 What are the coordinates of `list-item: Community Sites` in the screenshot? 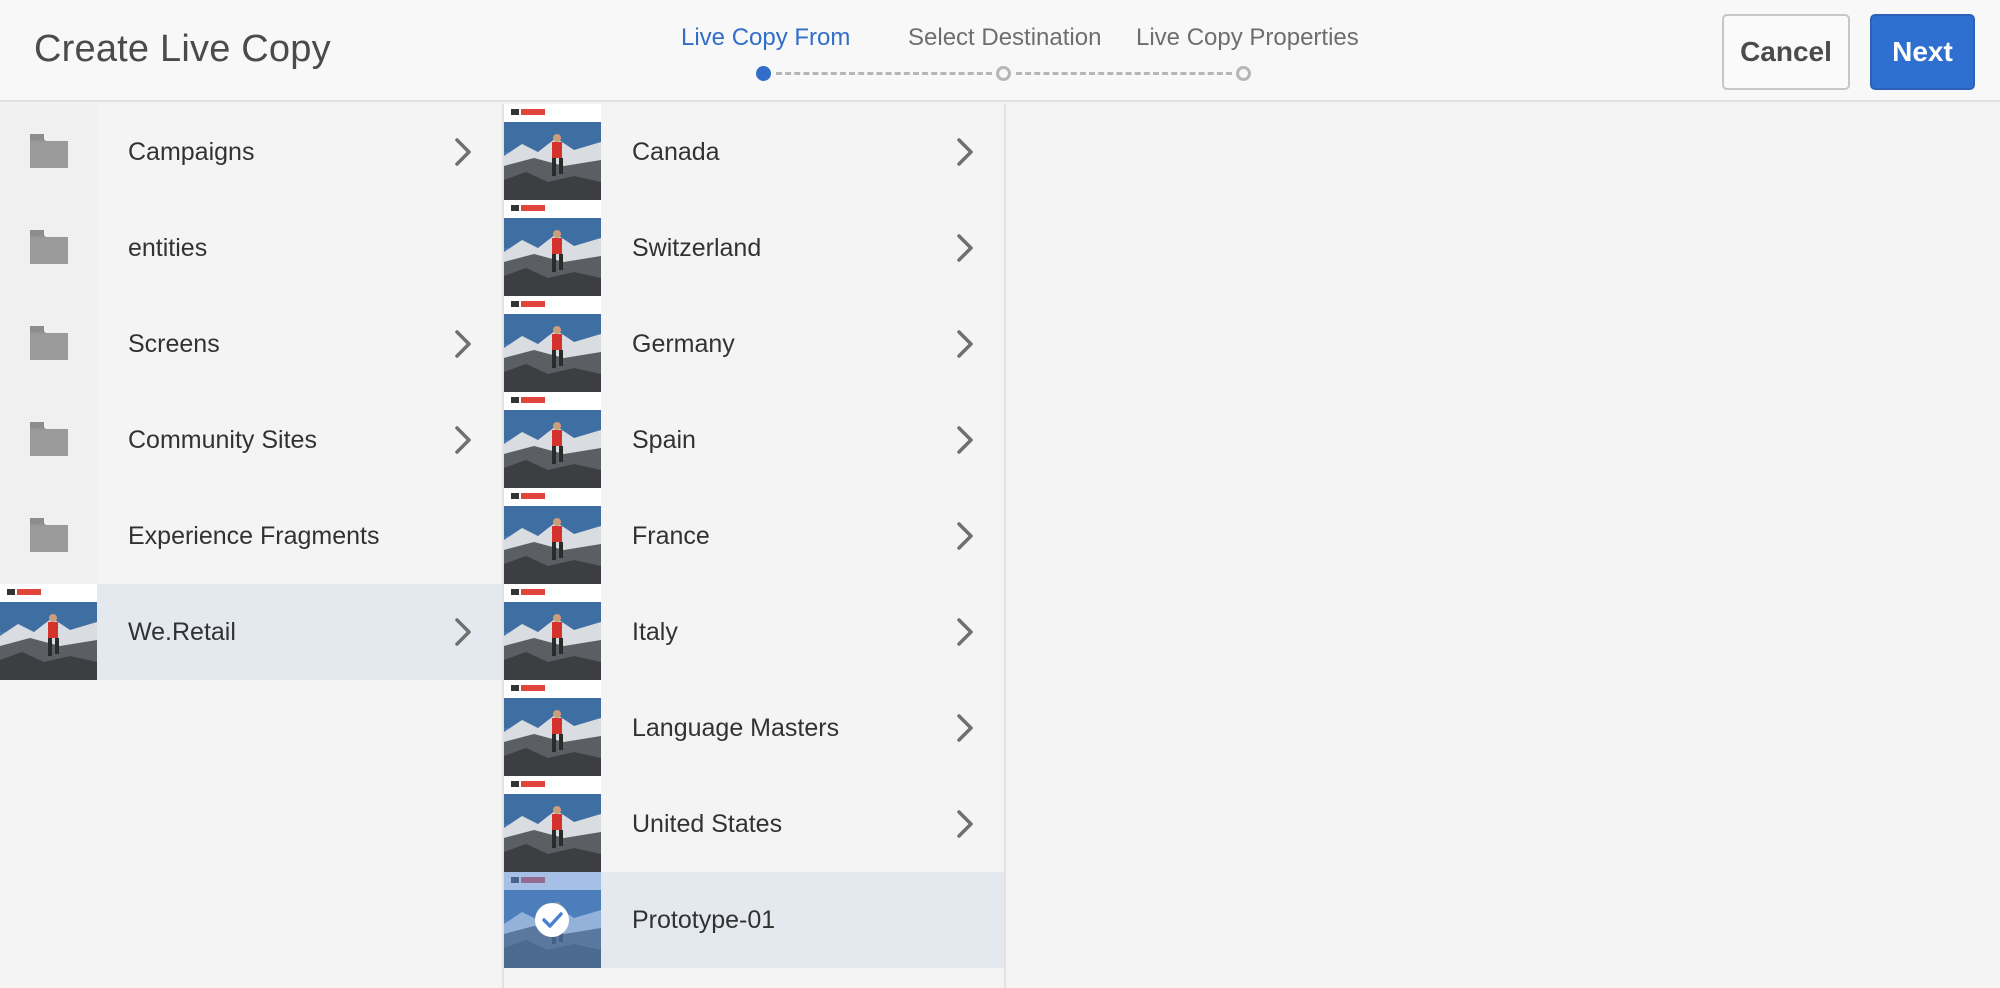 It's located at (251, 440).